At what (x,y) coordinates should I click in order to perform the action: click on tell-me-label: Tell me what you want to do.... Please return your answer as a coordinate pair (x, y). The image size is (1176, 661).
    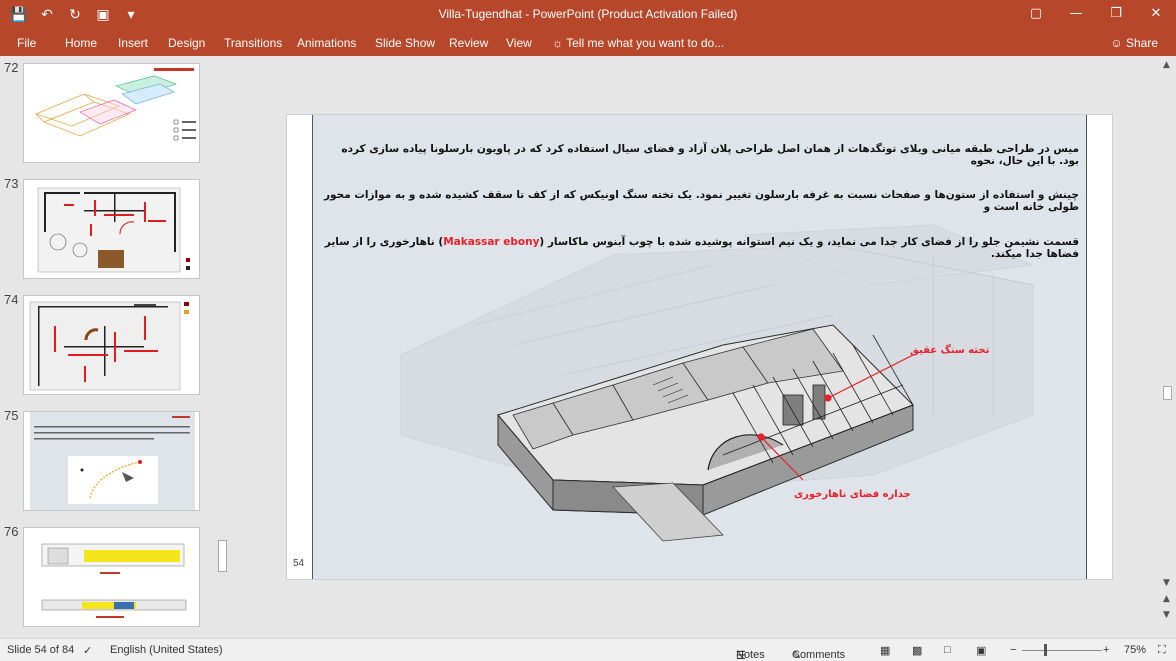
    Looking at the image, I should click on (645, 43).